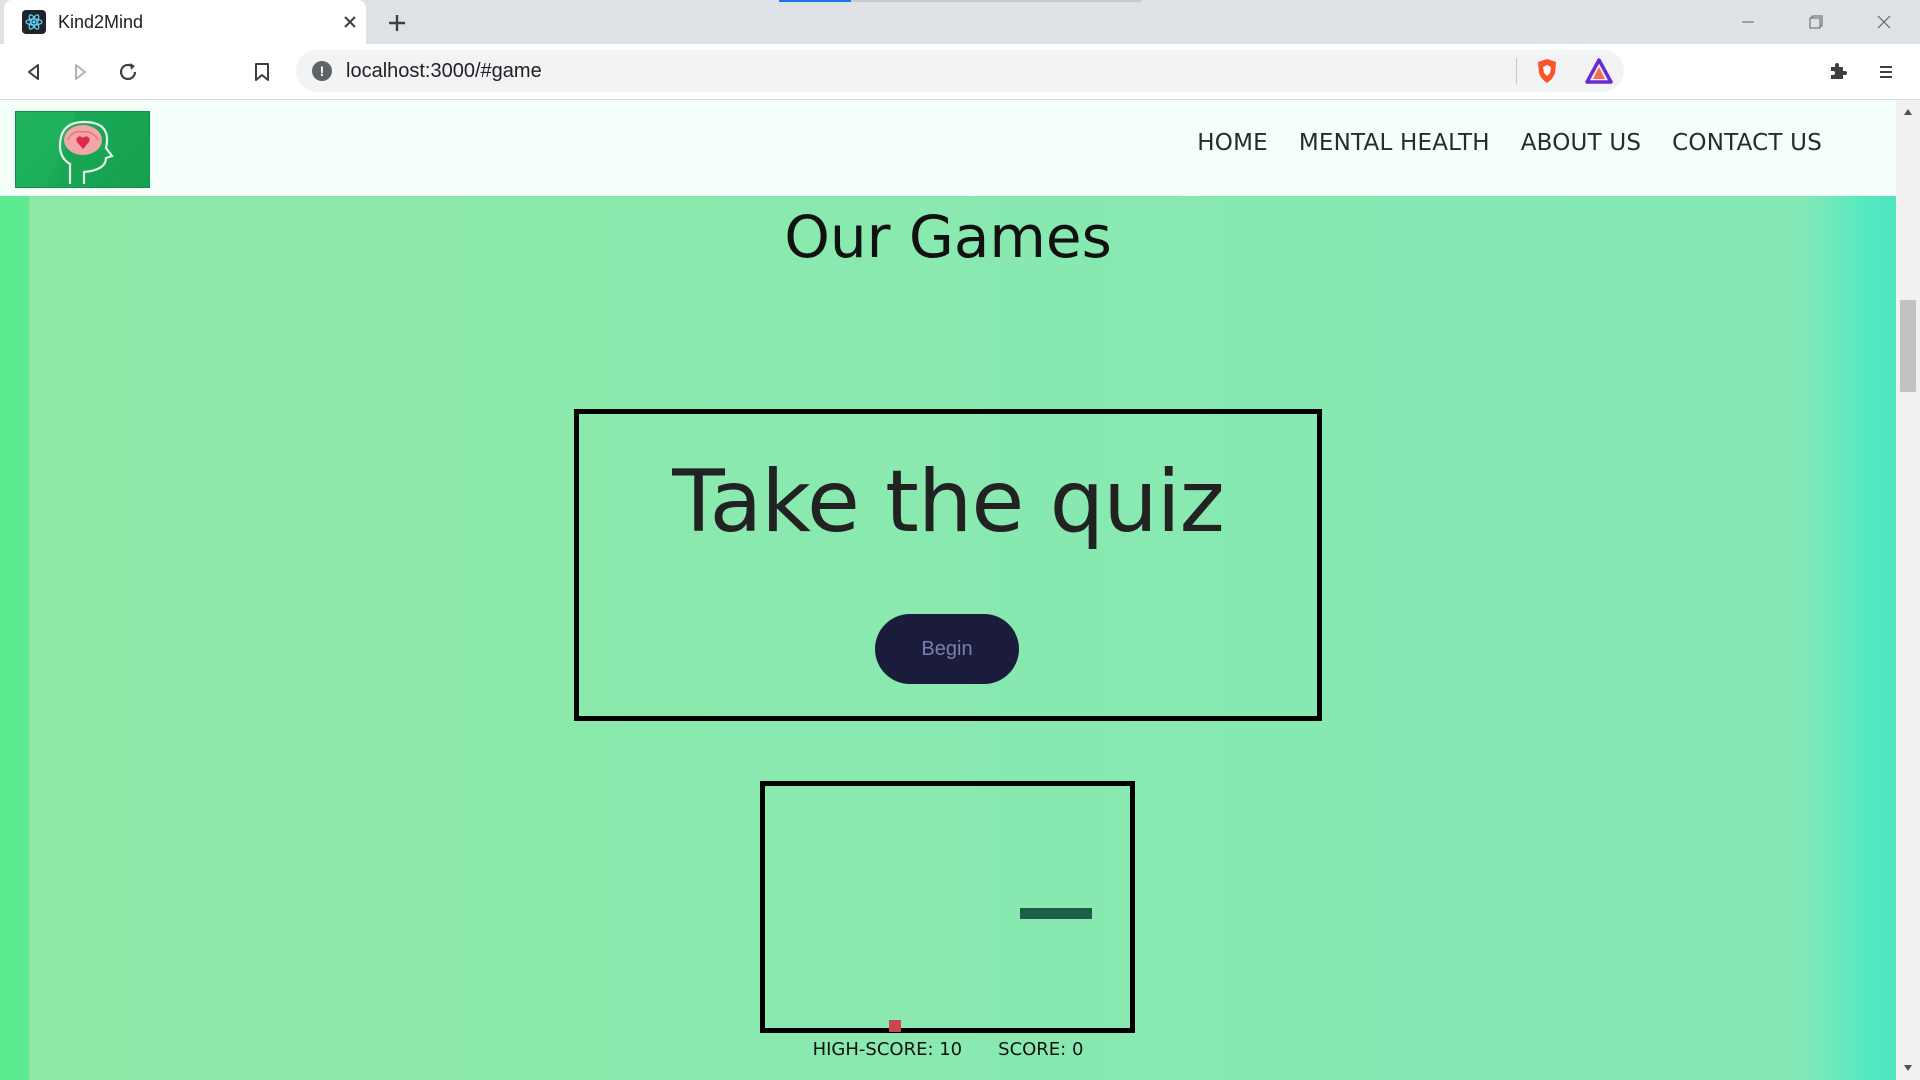 The width and height of the screenshot is (1920, 1080). I want to click on scrollbar-thumb, so click(1908, 346).